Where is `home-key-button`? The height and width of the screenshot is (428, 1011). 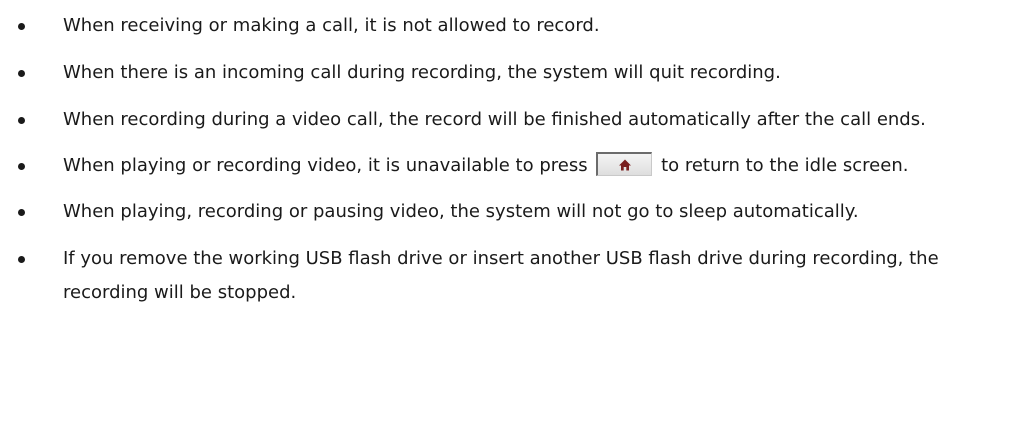
home-key-button is located at coordinates (624, 164).